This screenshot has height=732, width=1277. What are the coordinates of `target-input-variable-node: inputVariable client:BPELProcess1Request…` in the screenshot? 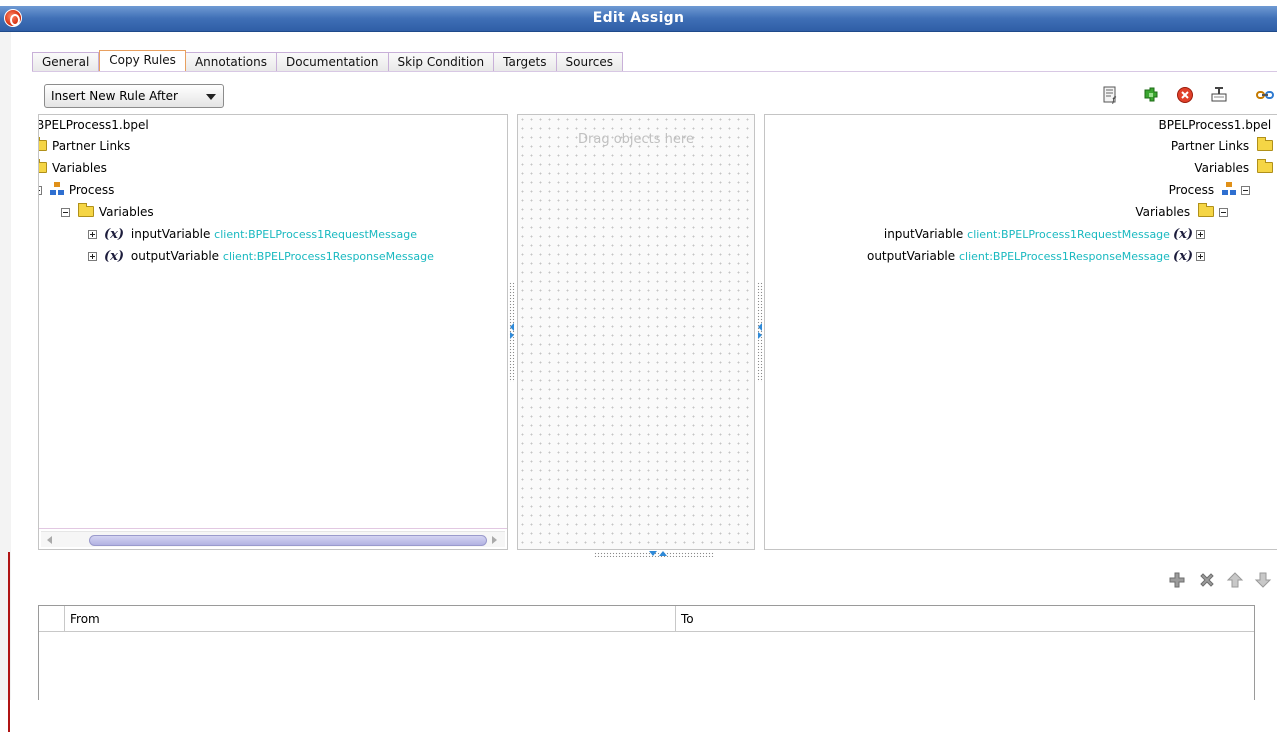 It's located at (1046, 234).